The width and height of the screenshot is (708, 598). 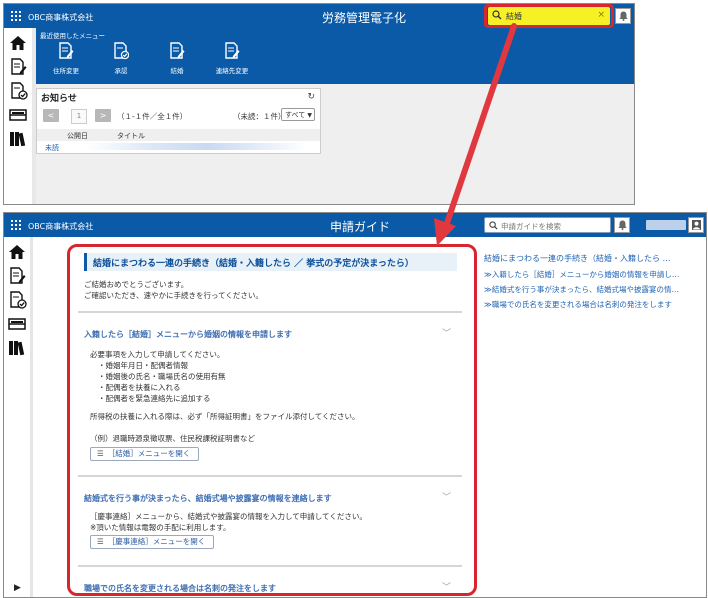 I want to click on search-highlight-box, so click(x=549, y=16).